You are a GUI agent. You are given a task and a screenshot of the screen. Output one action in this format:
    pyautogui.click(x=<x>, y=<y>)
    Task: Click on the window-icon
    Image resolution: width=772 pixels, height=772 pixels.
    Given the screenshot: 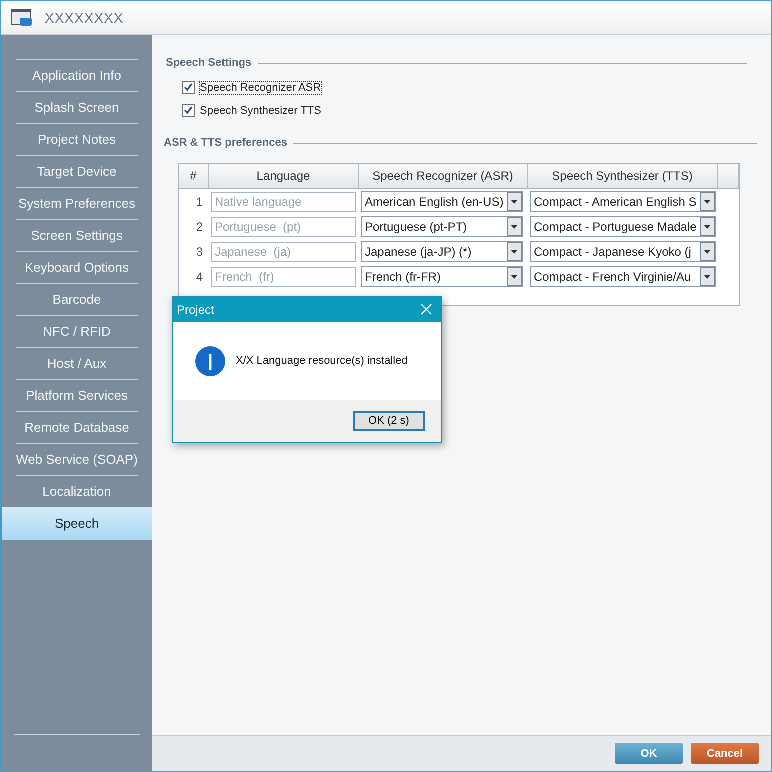 What is the action you would take?
    pyautogui.click(x=22, y=17)
    